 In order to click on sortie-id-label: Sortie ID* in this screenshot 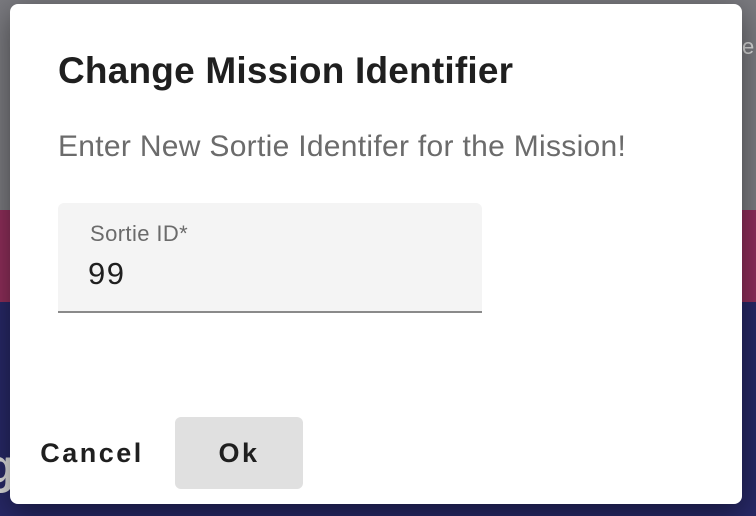, I will do `click(139, 233)`.